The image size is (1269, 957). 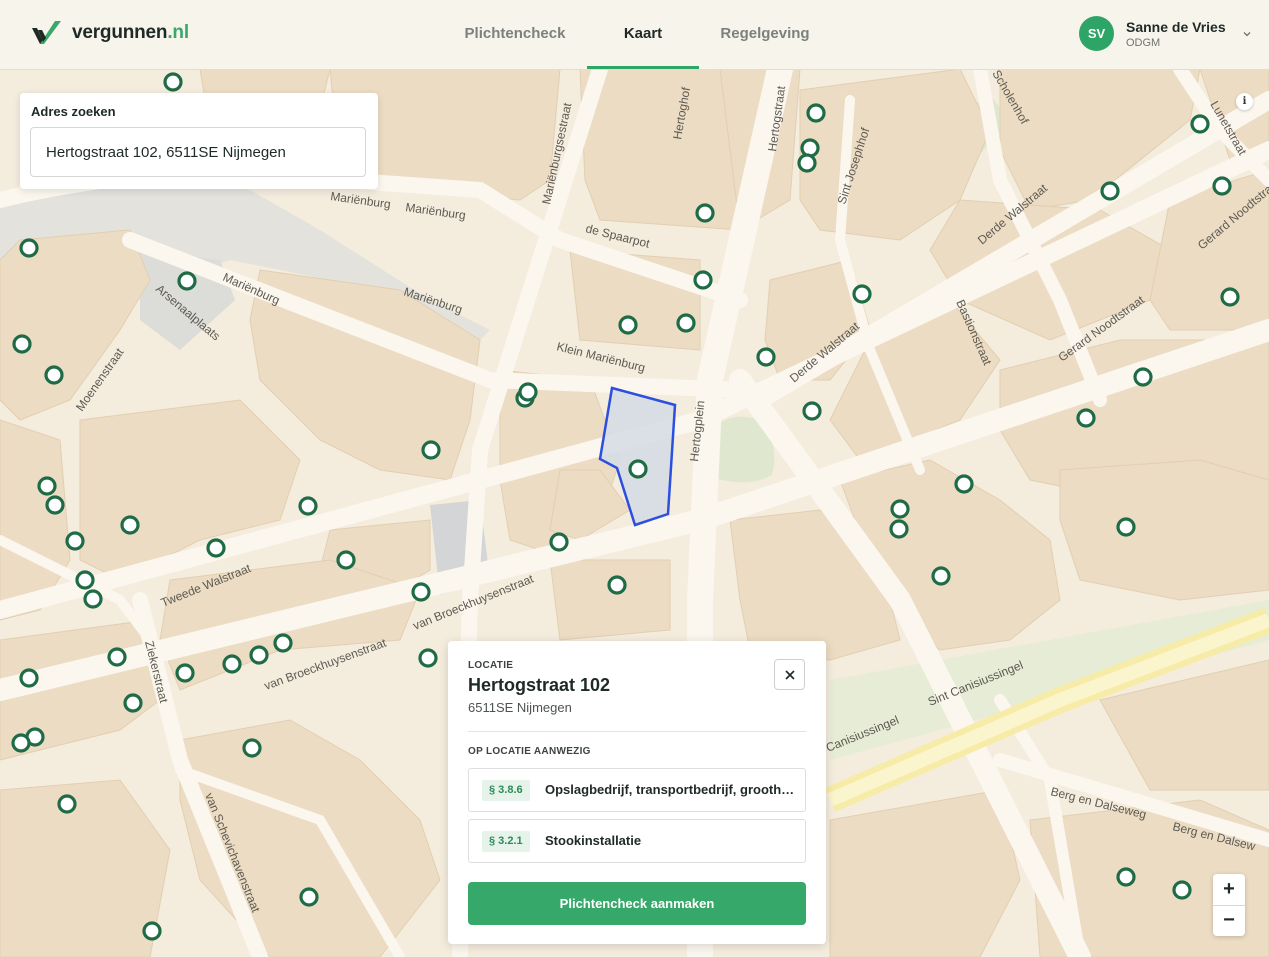 What do you see at coordinates (46, 32) in the screenshot?
I see `logo-icon` at bounding box center [46, 32].